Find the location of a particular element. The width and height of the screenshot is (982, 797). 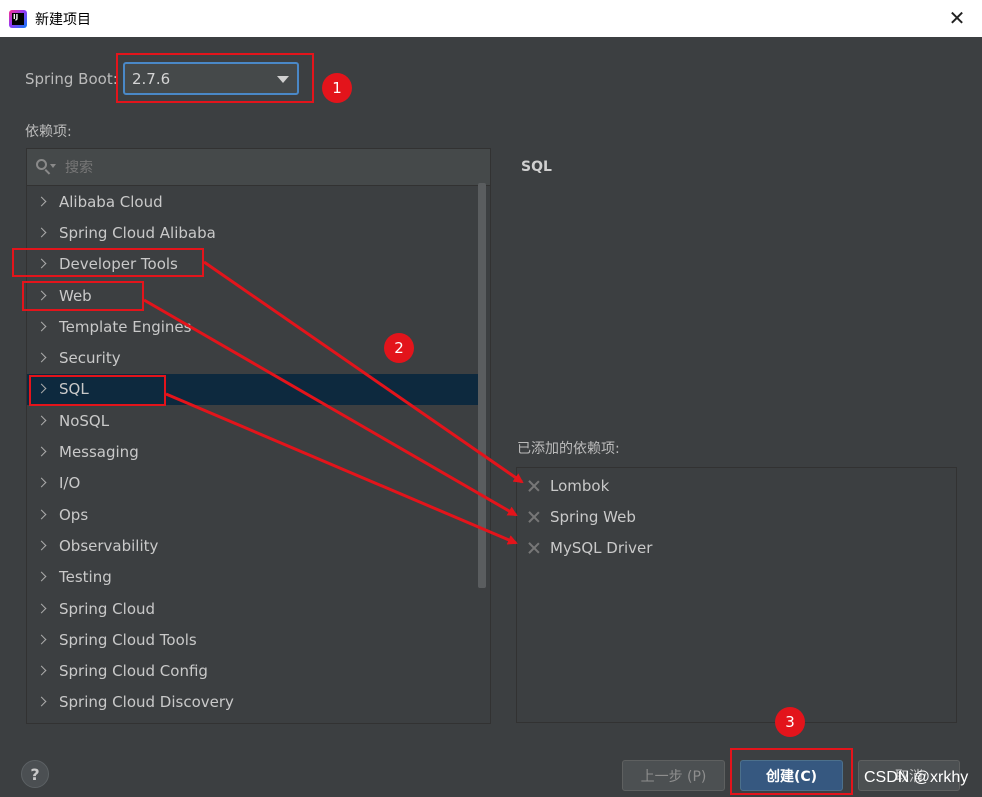

category-item: Ops is located at coordinates (253, 514).